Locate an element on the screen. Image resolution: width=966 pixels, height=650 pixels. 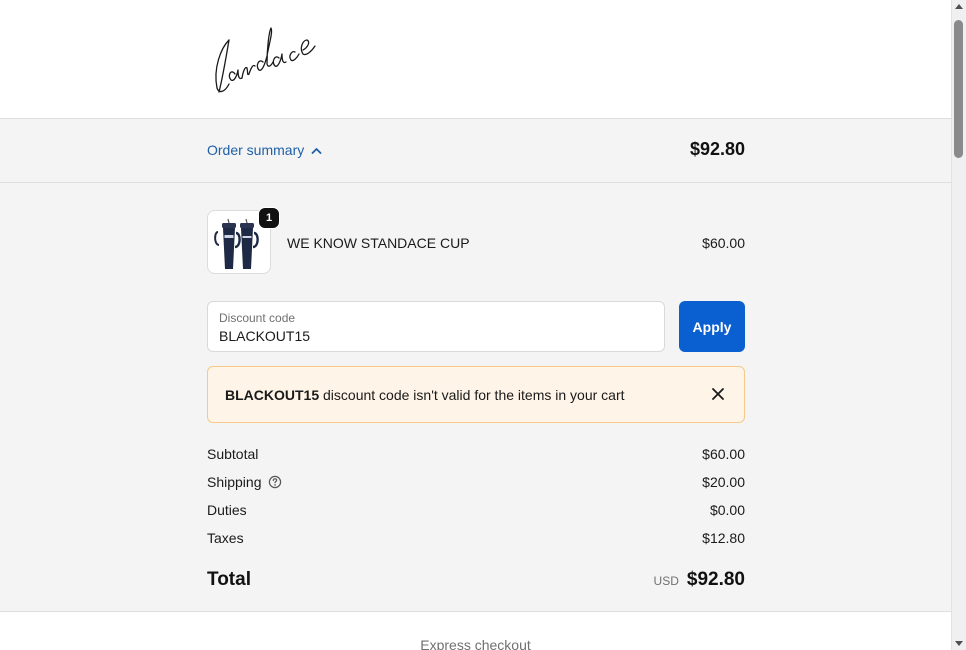
duties-label: Duties is located at coordinates (227, 510).